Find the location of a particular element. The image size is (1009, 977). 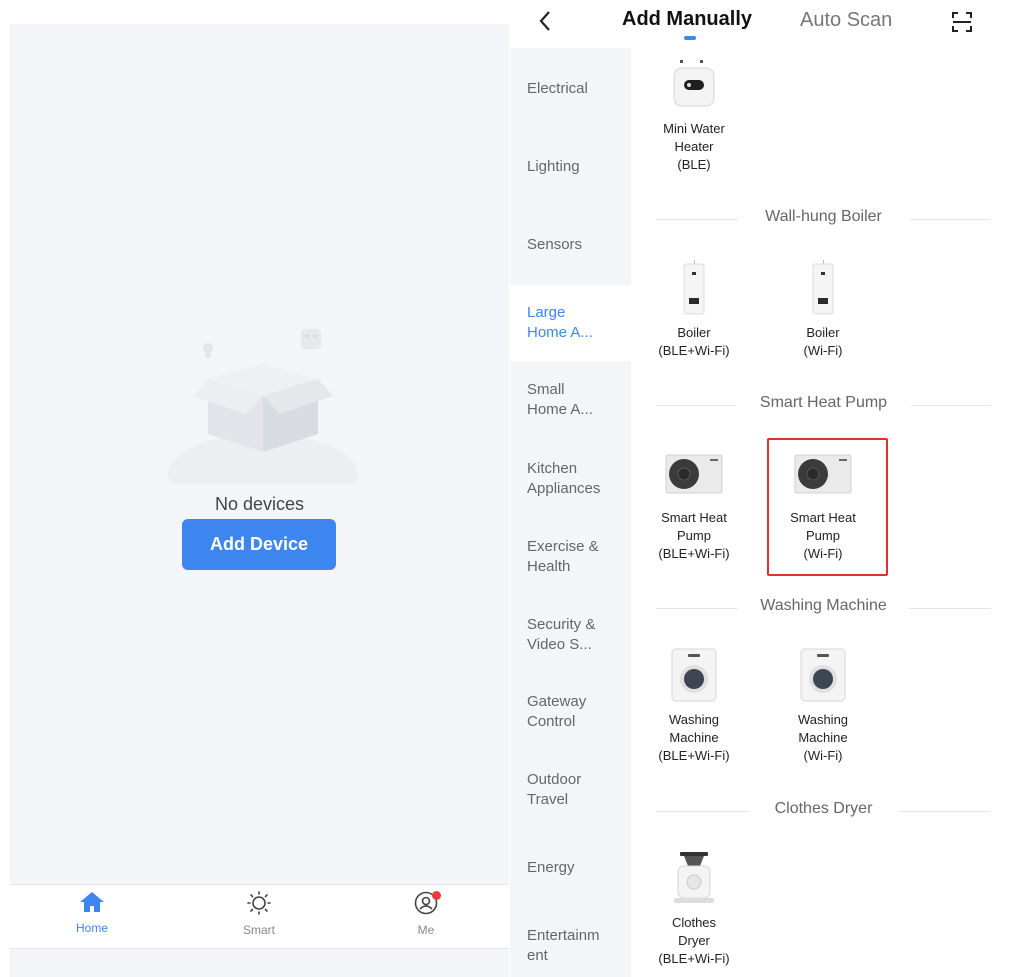

category-lighting: Lighting is located at coordinates (570, 167).